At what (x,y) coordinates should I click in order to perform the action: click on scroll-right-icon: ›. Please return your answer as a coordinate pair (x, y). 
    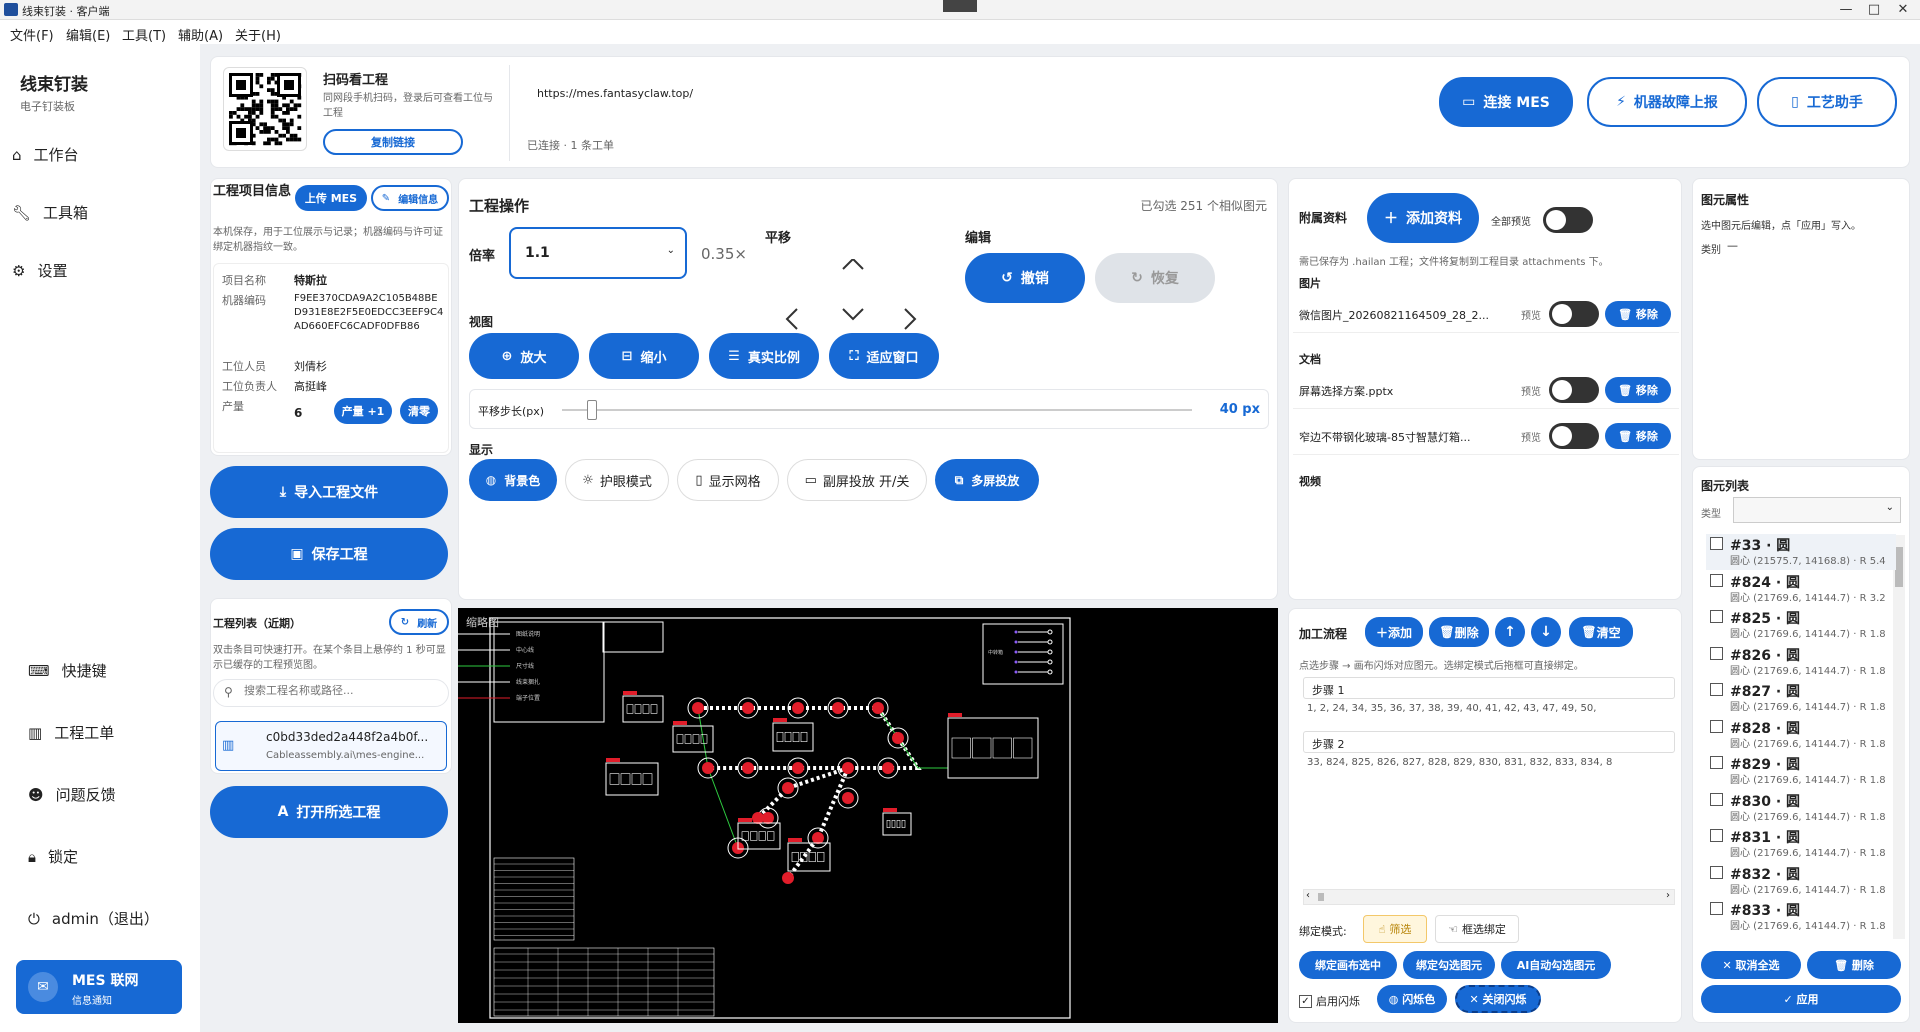
    Looking at the image, I should click on (1668, 895).